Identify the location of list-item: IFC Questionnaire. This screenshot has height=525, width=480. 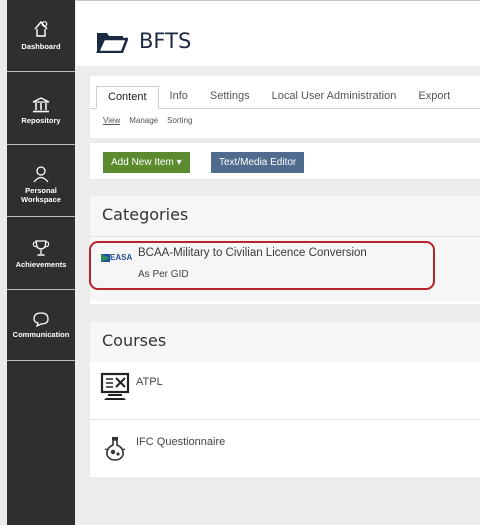
(285, 448).